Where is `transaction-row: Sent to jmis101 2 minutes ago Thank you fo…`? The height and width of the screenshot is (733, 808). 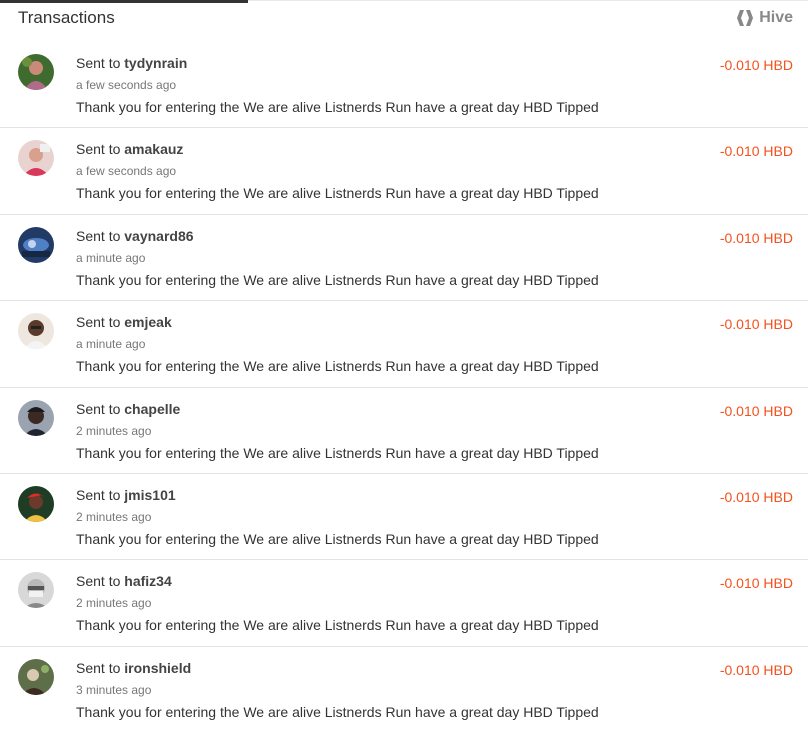 transaction-row: Sent to jmis101 2 minutes ago Thank you fo… is located at coordinates (404, 517).